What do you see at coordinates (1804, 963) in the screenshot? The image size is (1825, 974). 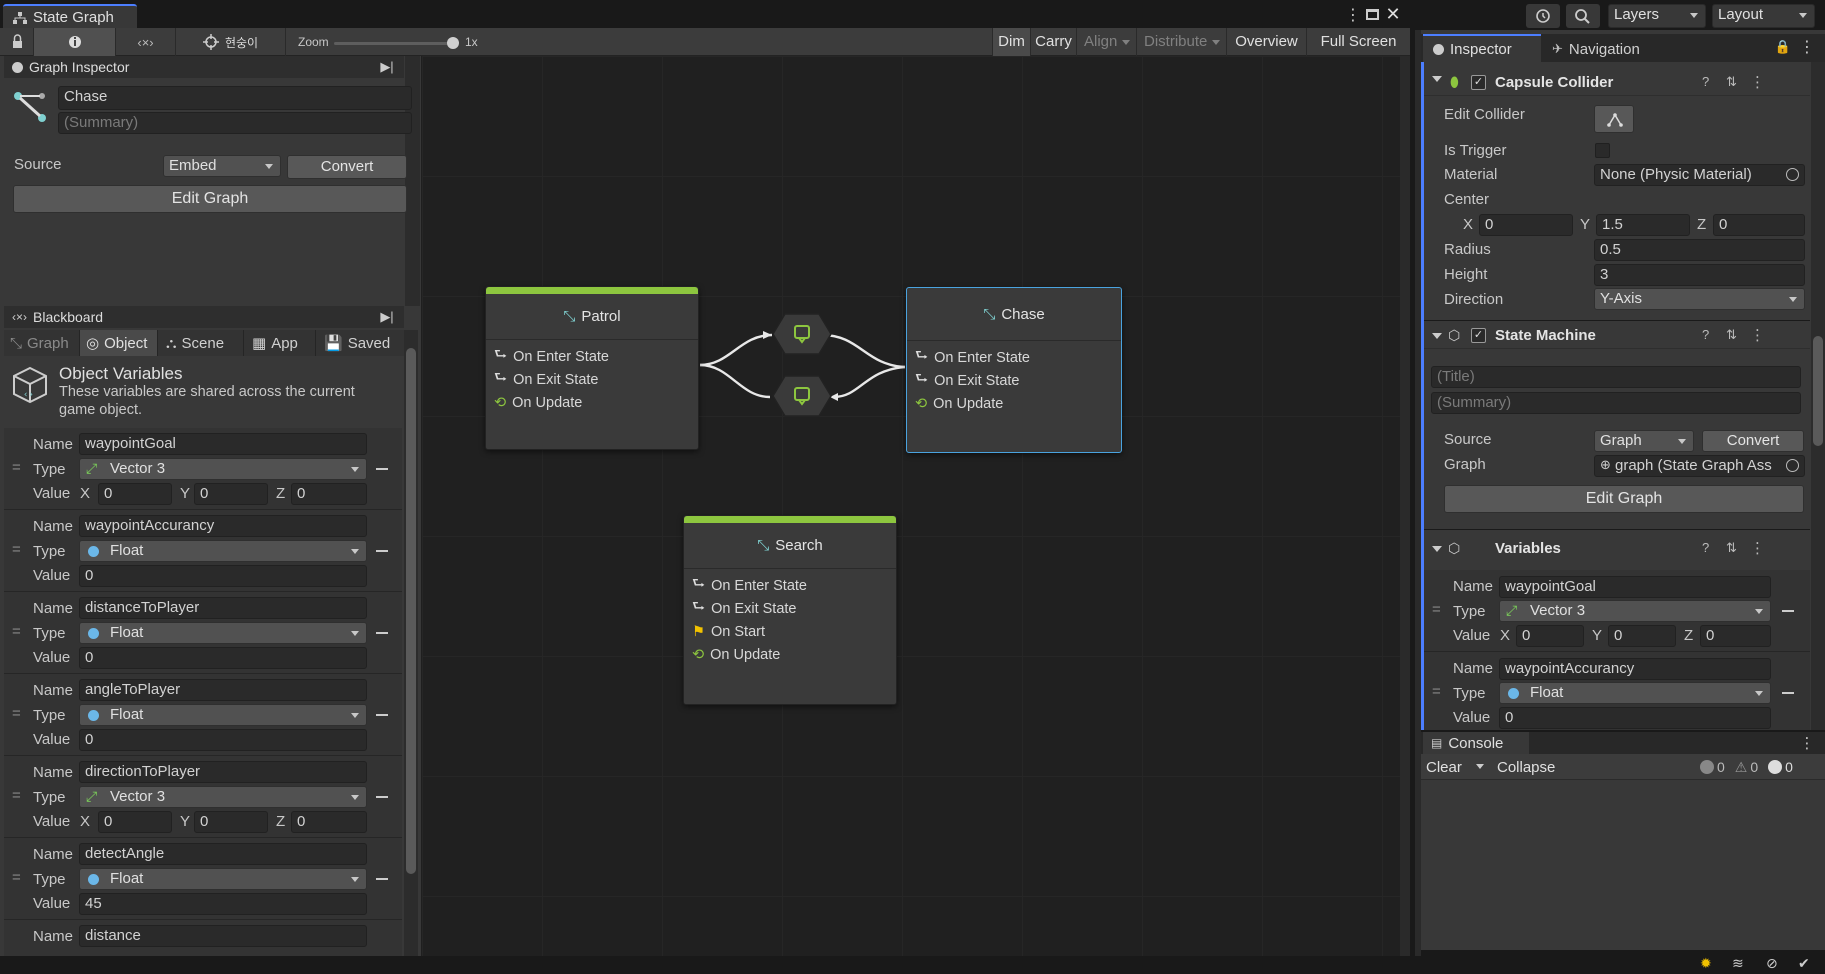 I see `check-icon: ✔` at bounding box center [1804, 963].